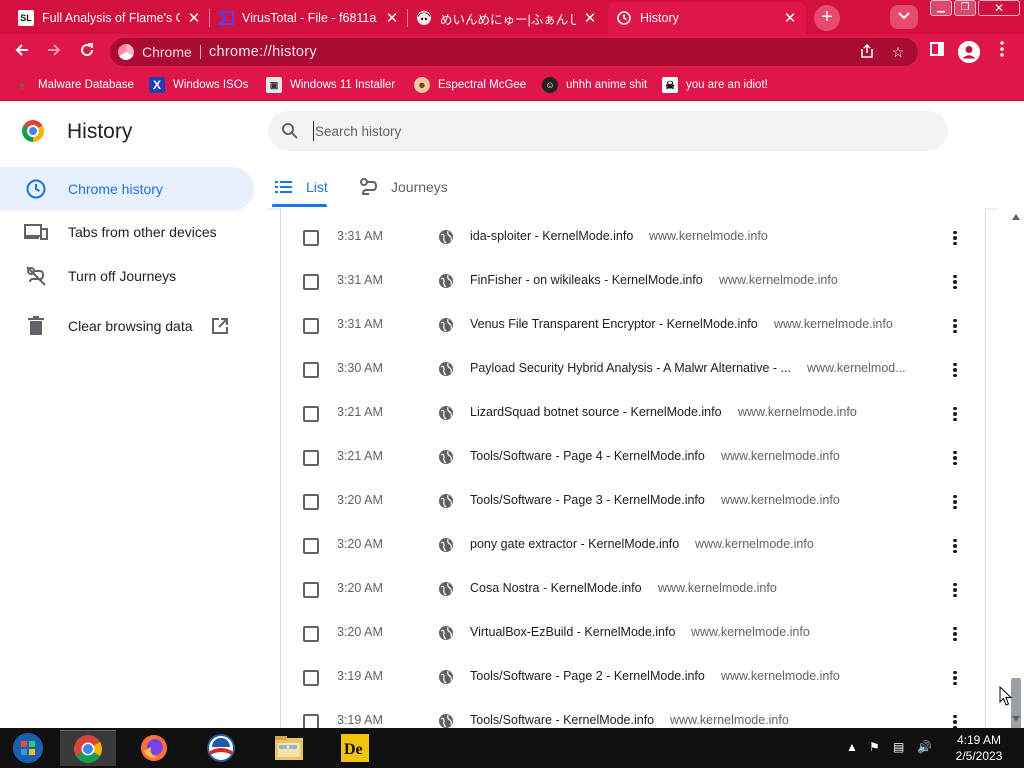  Describe the element at coordinates (1016, 474) in the screenshot. I see `vertical-scrollbar` at that location.